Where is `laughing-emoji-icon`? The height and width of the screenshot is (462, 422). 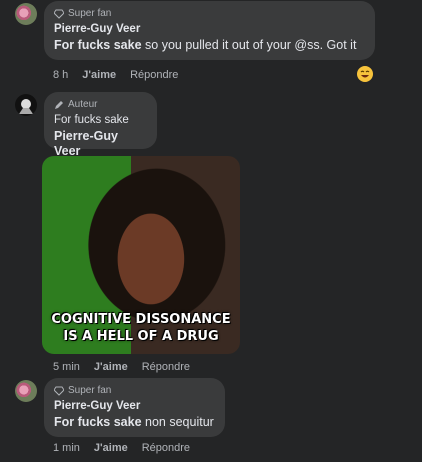 laughing-emoji-icon is located at coordinates (365, 74).